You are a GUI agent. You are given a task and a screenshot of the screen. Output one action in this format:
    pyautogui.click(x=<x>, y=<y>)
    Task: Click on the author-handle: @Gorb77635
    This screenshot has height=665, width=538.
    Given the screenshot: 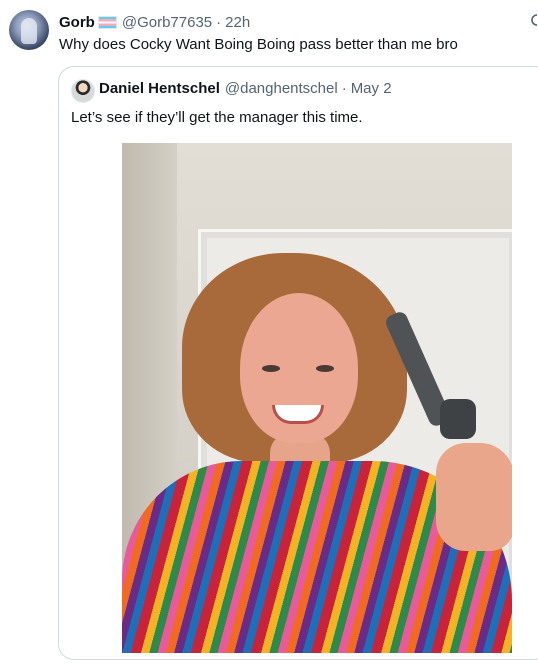 What is the action you would take?
    pyautogui.click(x=167, y=22)
    